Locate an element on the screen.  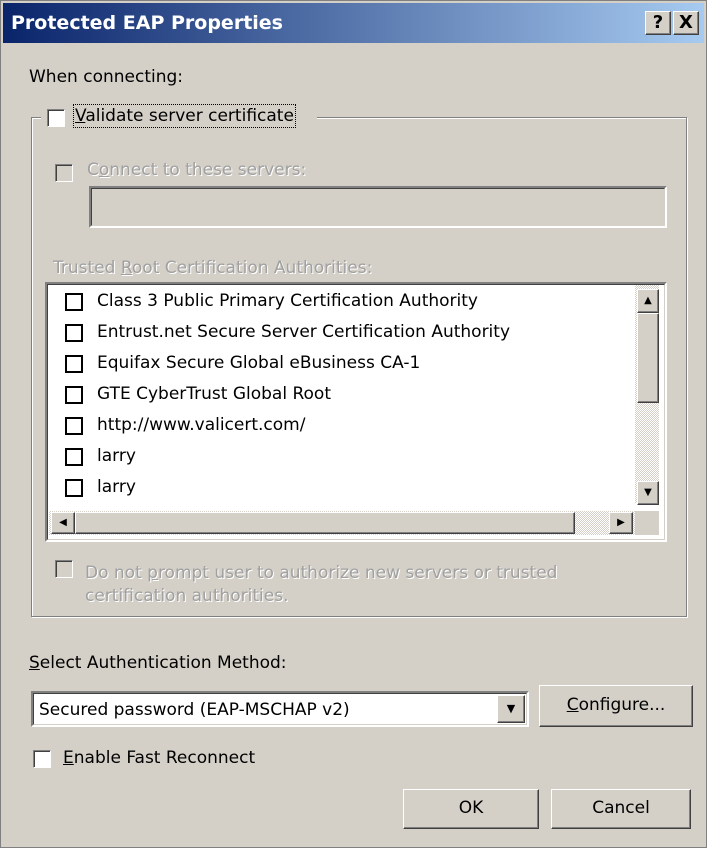
fast-reconnect-checkbox is located at coordinates (42, 759).